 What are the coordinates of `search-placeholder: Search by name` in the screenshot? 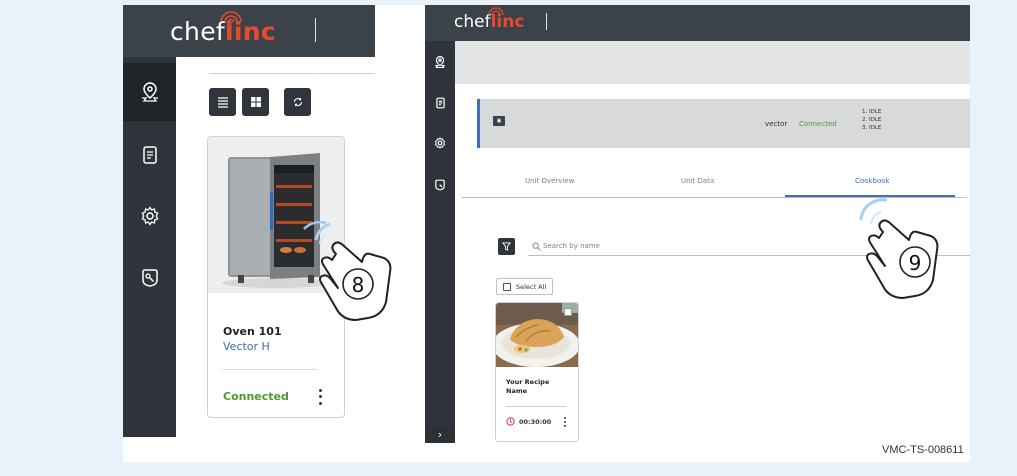 It's located at (571, 246).